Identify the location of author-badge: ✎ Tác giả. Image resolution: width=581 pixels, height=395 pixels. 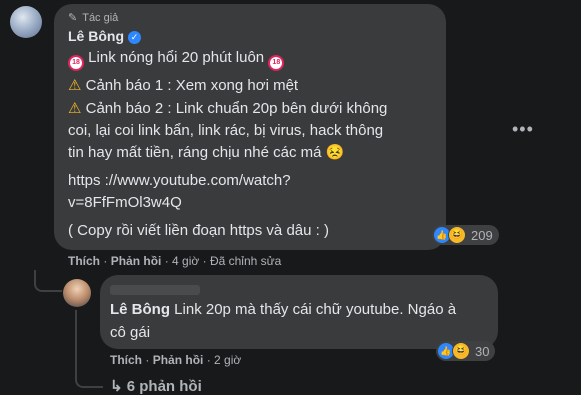
(93, 18).